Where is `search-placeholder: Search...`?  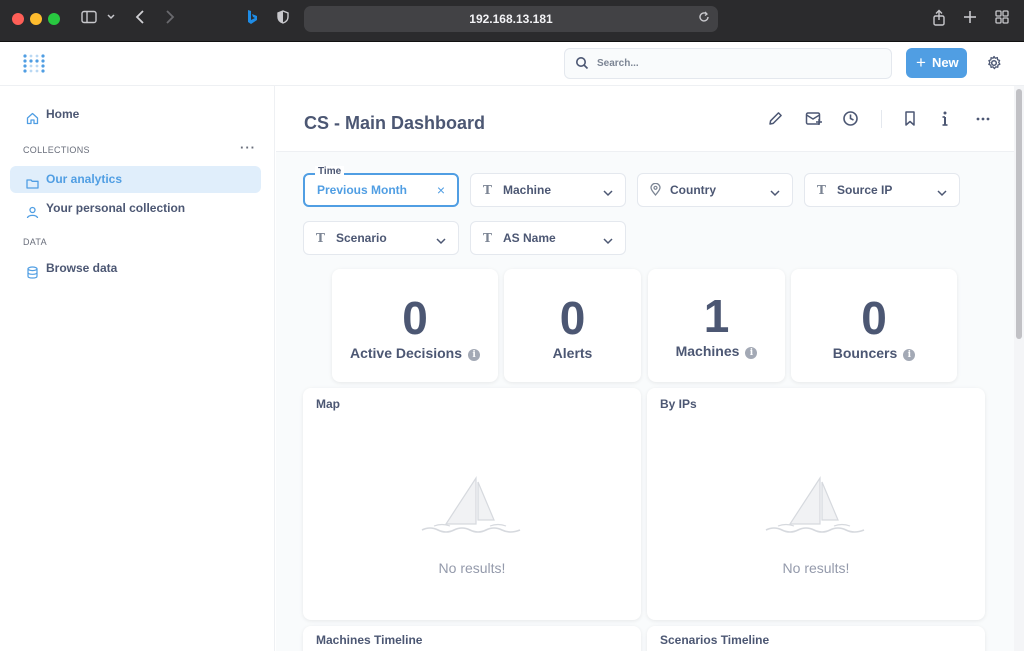
search-placeholder: Search... is located at coordinates (618, 63).